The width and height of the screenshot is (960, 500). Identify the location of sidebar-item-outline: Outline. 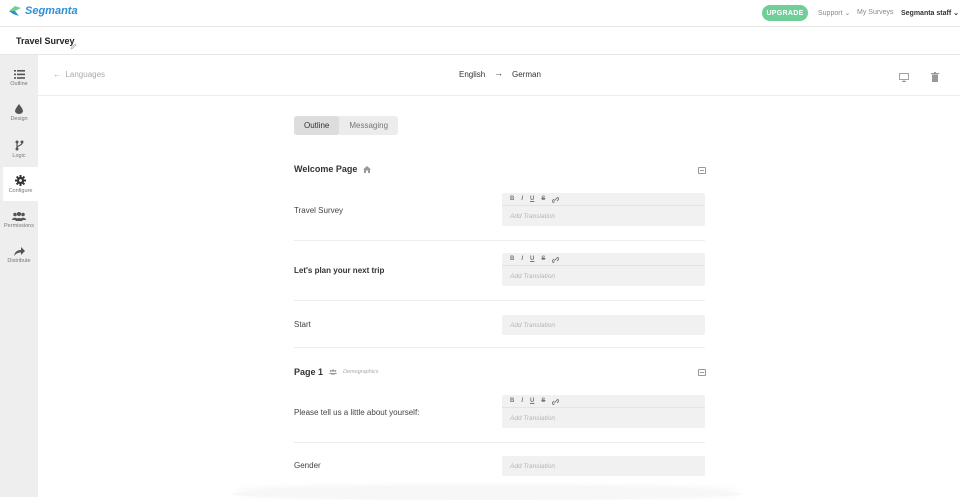
(19, 78).